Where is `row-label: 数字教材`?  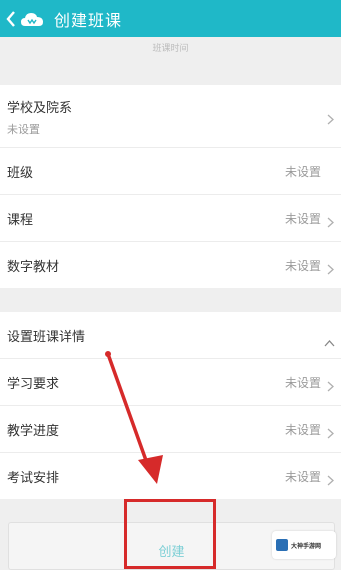 row-label: 数字教材 is located at coordinates (33, 267).